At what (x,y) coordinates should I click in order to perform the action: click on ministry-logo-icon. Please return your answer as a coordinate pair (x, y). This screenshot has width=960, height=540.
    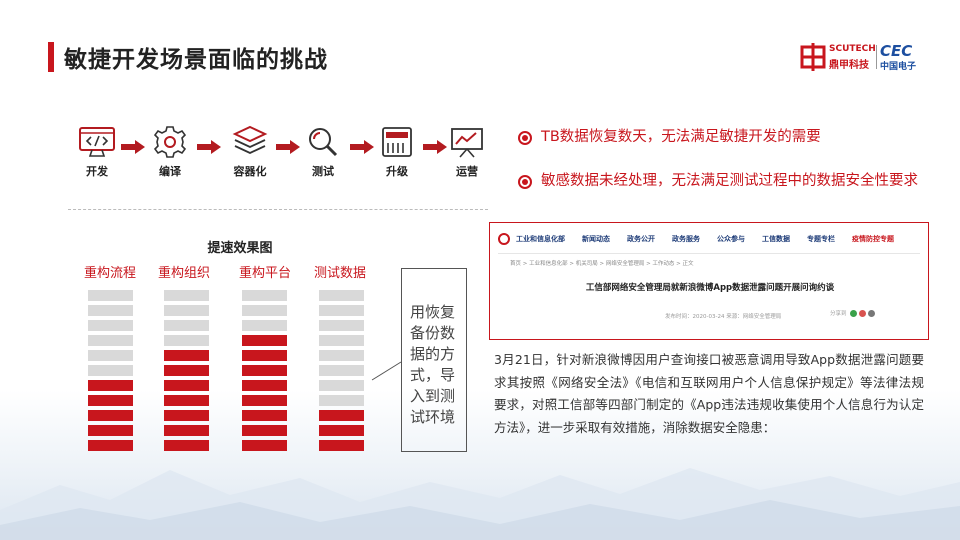
    Looking at the image, I should click on (504, 239).